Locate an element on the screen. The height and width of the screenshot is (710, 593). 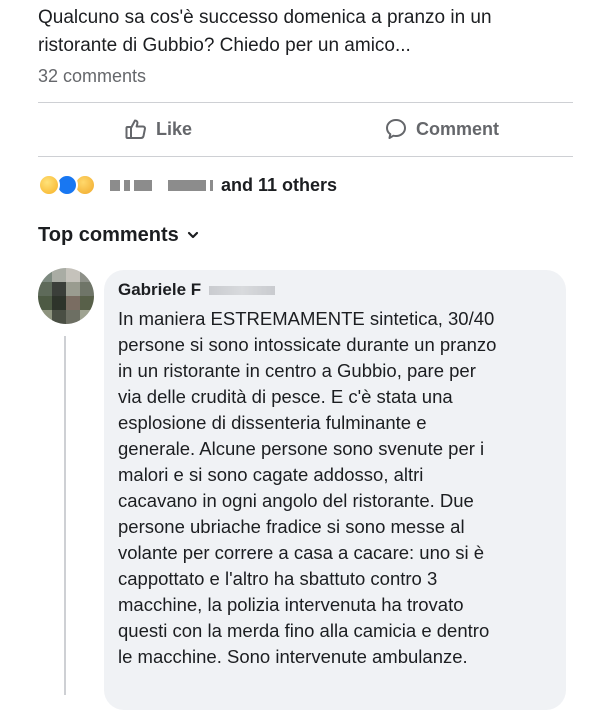
comment-button: Comment is located at coordinates (441, 129).